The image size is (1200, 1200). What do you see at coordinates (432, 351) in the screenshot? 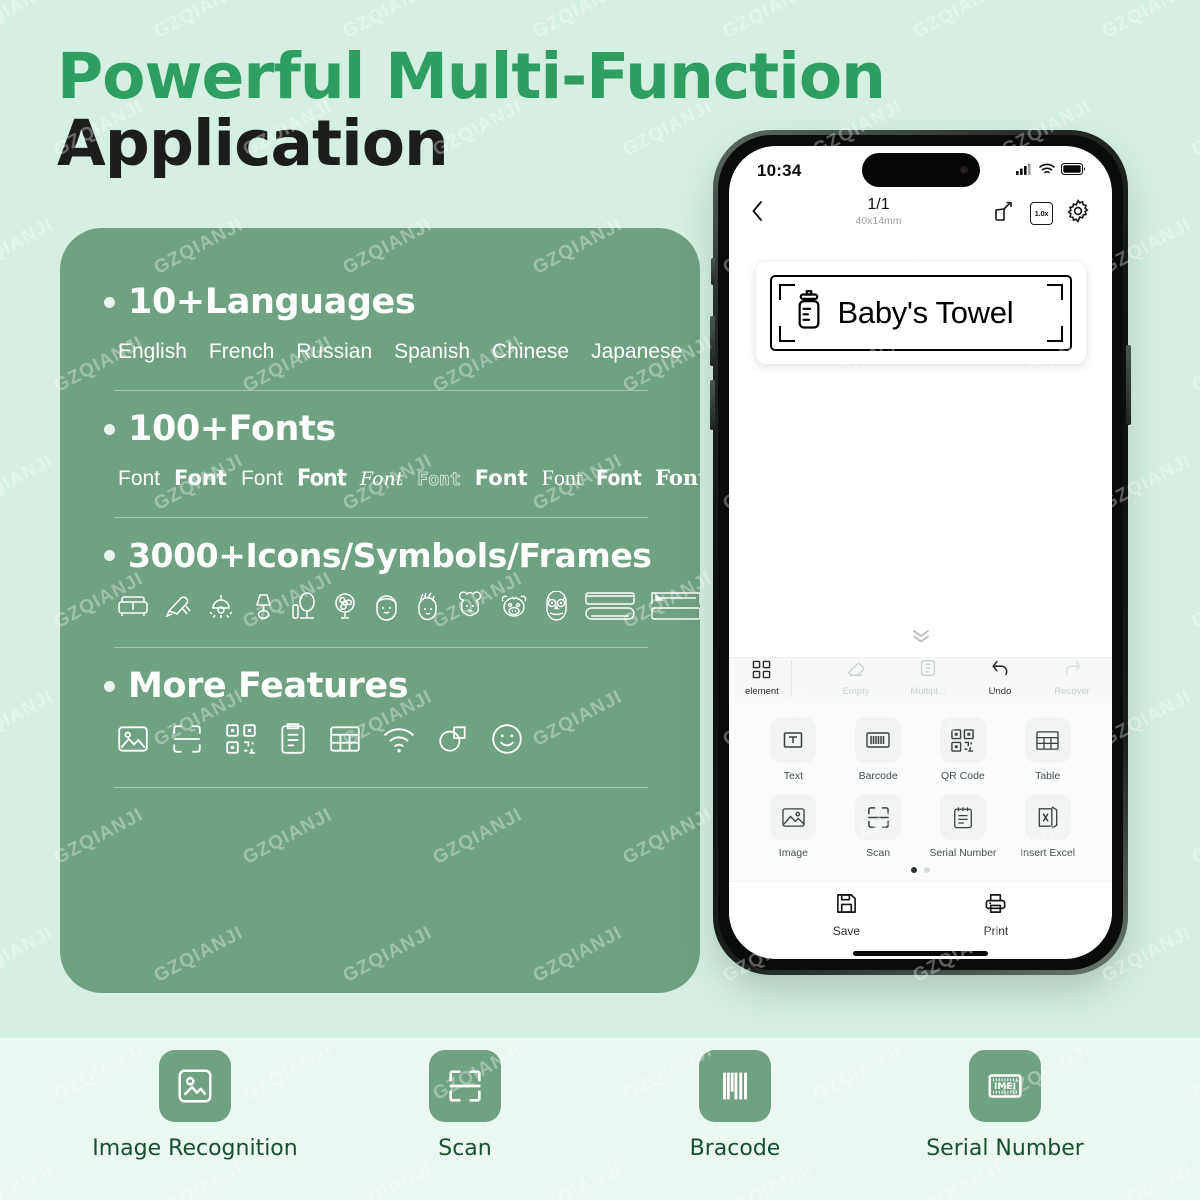
I see `language-item: Spanish` at bounding box center [432, 351].